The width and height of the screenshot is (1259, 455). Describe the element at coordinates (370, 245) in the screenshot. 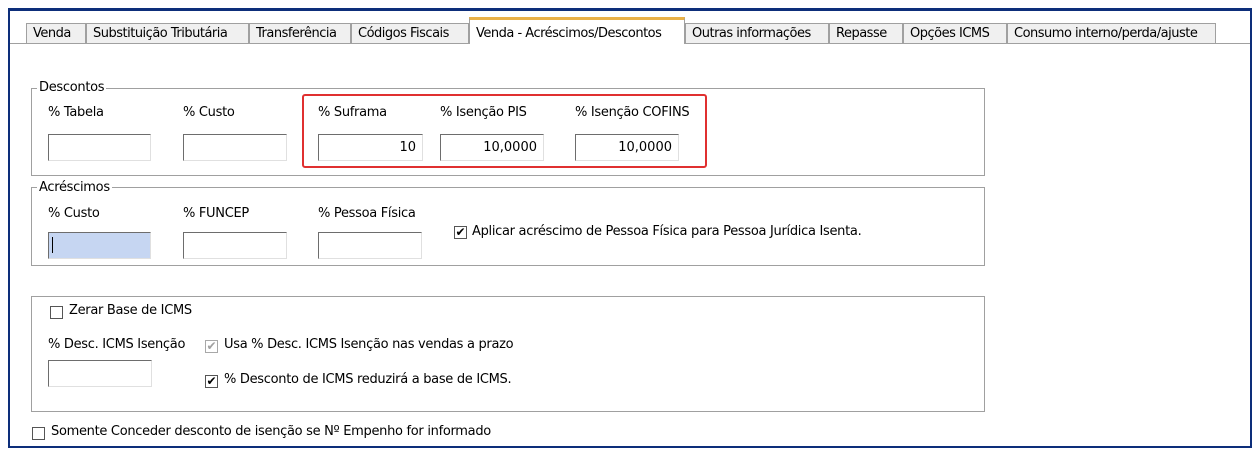

I see `pessoa-fisica-input` at that location.